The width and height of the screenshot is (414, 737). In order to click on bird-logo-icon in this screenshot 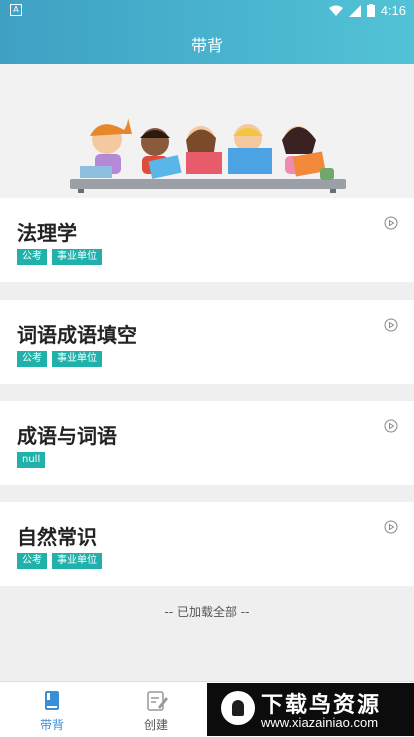, I will do `click(238, 708)`.